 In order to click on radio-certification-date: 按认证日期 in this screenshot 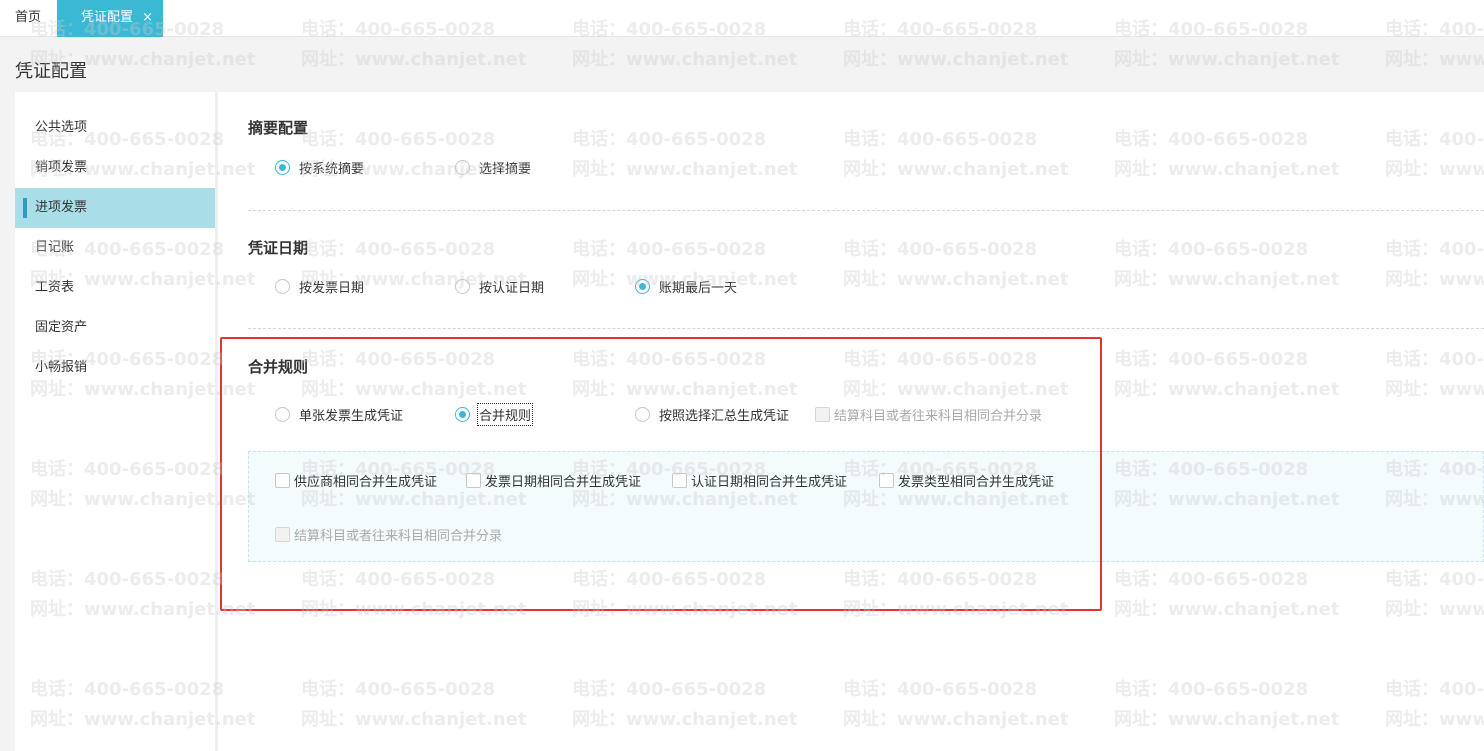, I will do `click(499, 286)`.